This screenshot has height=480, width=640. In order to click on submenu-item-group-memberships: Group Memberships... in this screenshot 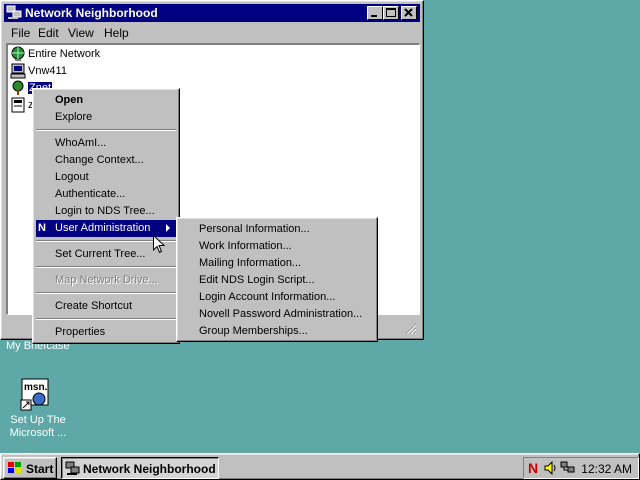, I will do `click(277, 331)`.